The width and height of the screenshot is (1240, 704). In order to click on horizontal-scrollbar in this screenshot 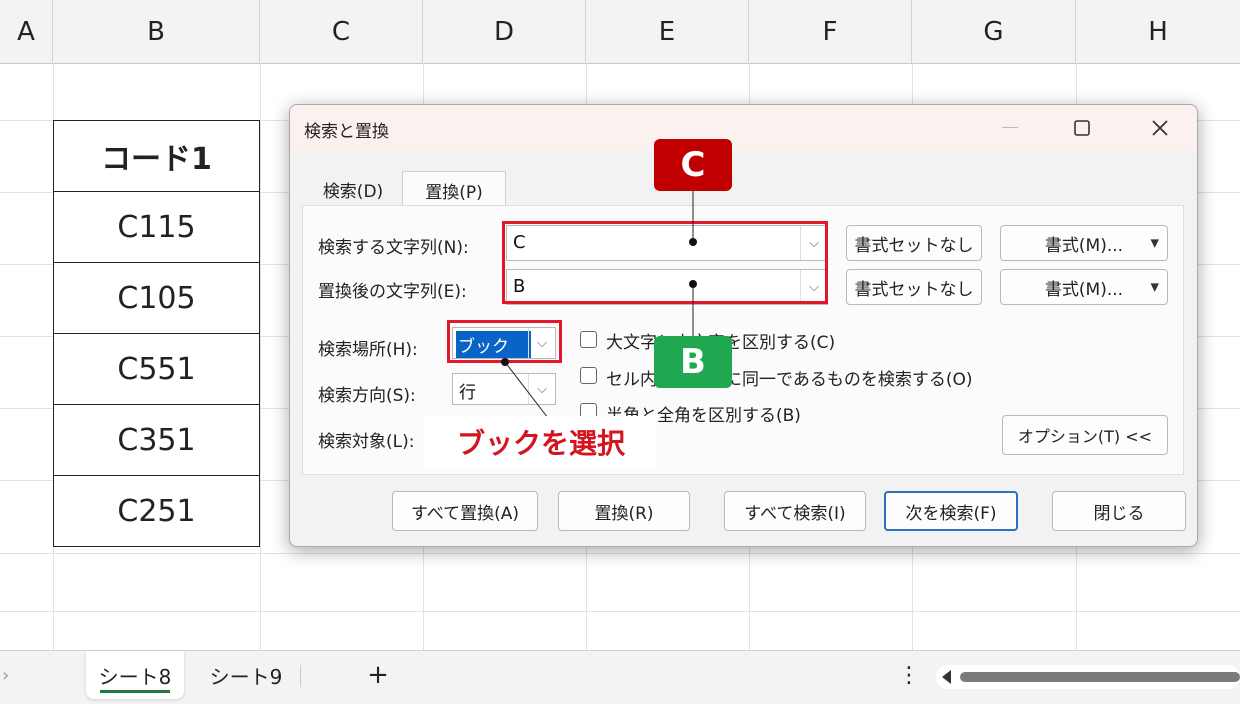, I will do `click(1088, 677)`.